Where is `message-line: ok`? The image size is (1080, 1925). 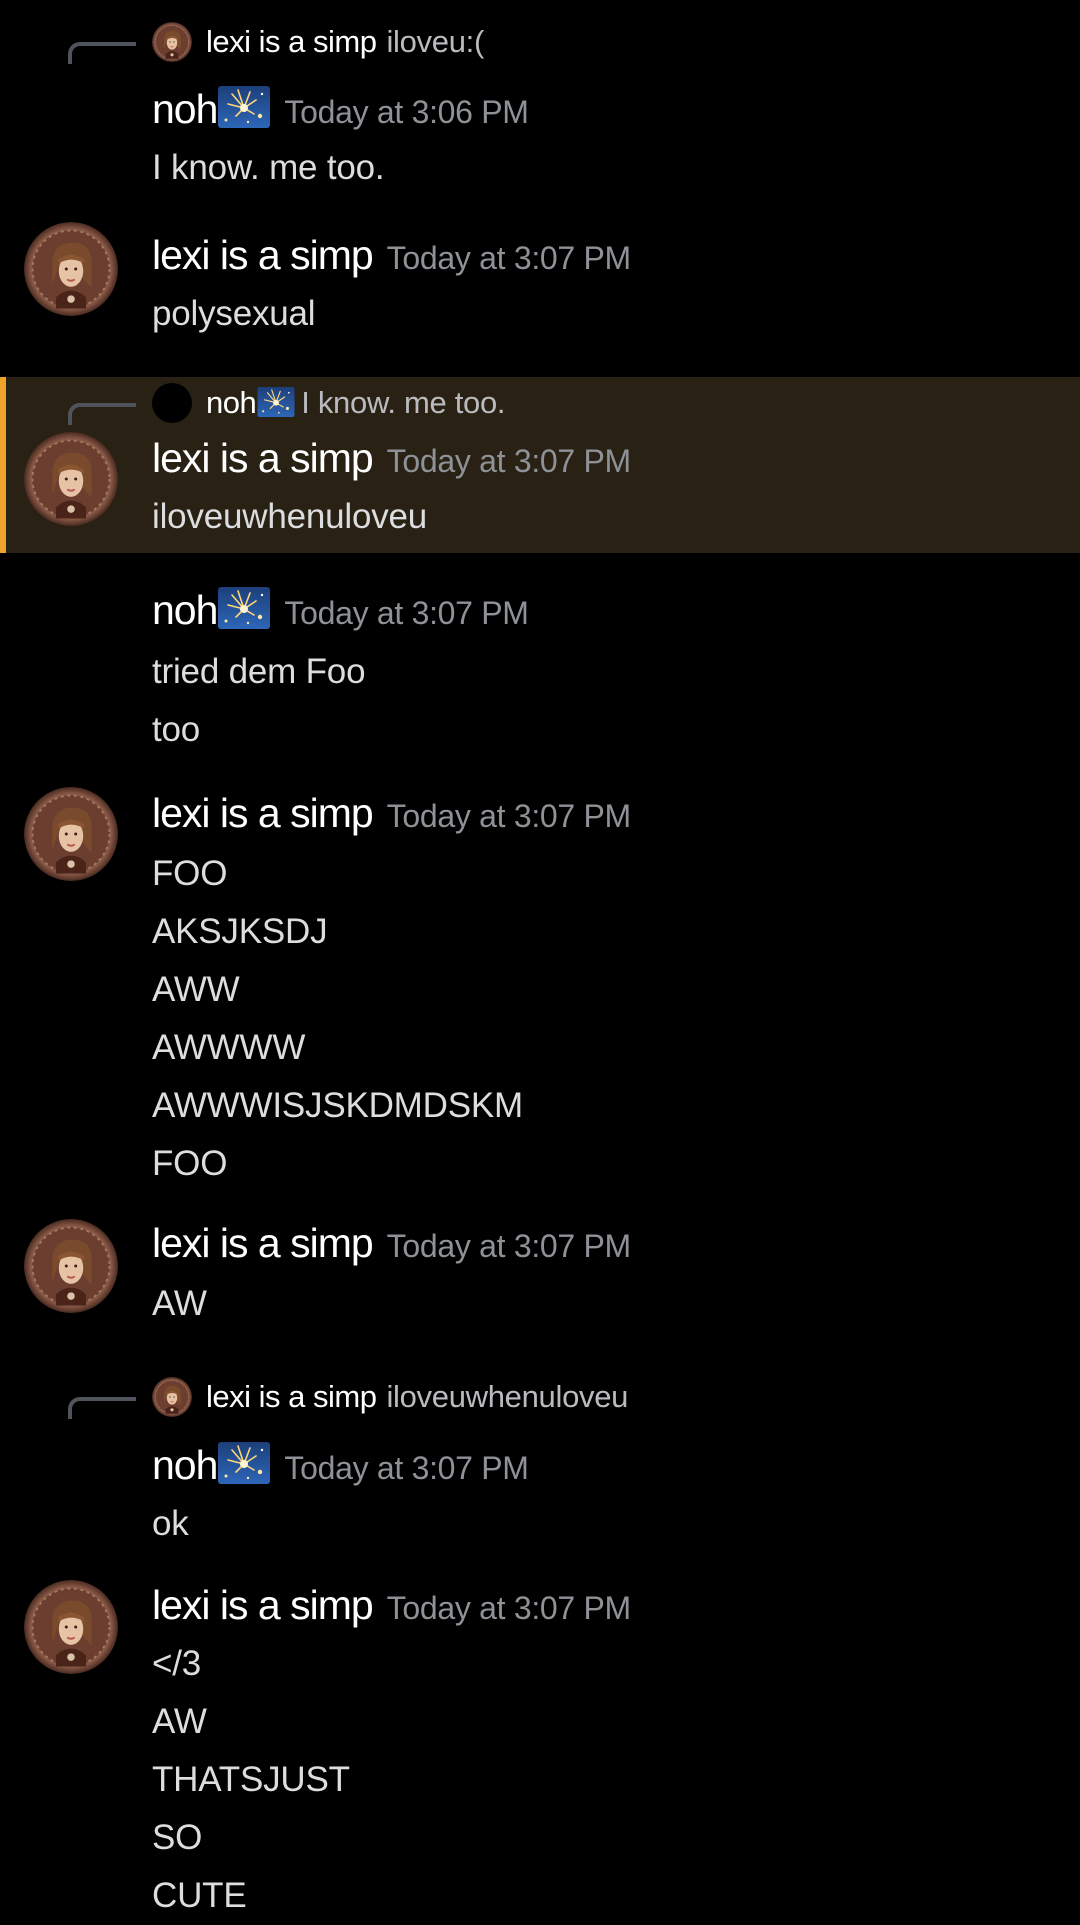
message-line: ok is located at coordinates (170, 1523).